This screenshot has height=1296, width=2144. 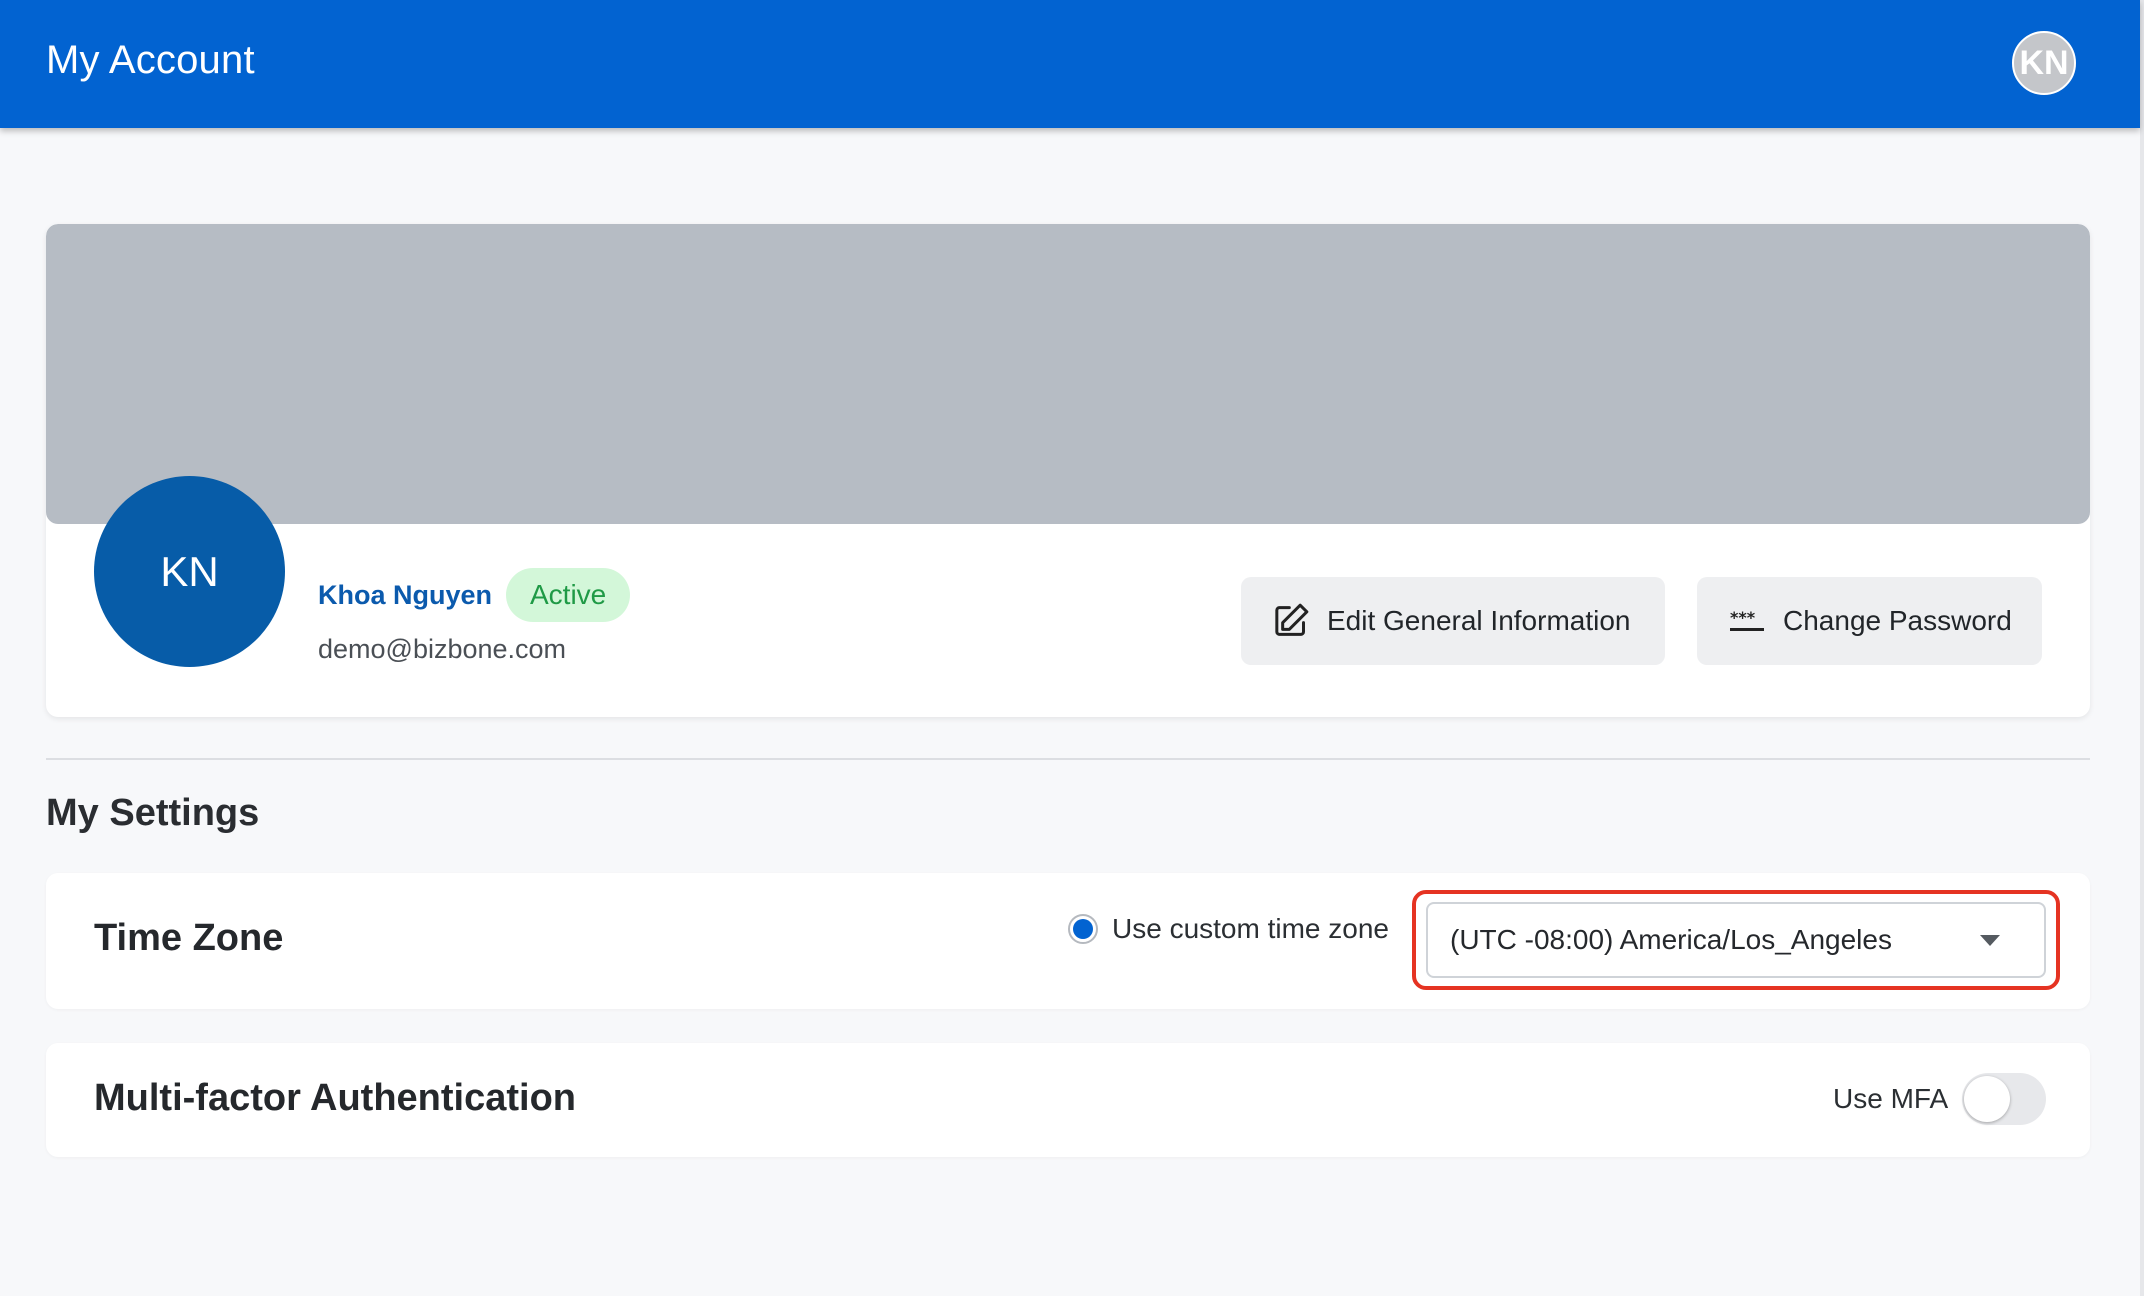 What do you see at coordinates (1068, 1100) in the screenshot?
I see `mfa-card: Multi-factor Authentication Use MFA` at bounding box center [1068, 1100].